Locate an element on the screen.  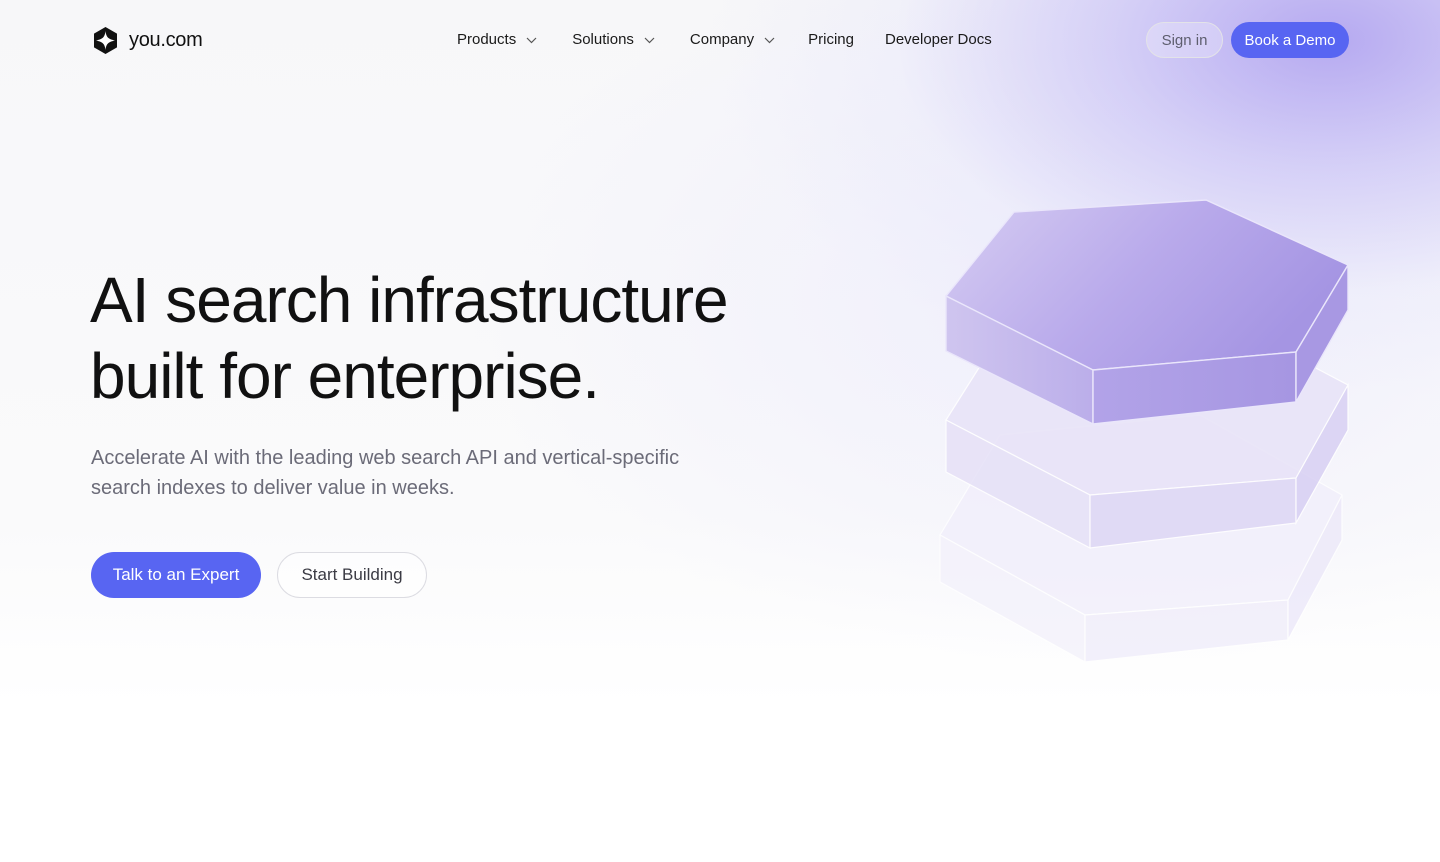
start-building-button: Start Building is located at coordinates (352, 575).